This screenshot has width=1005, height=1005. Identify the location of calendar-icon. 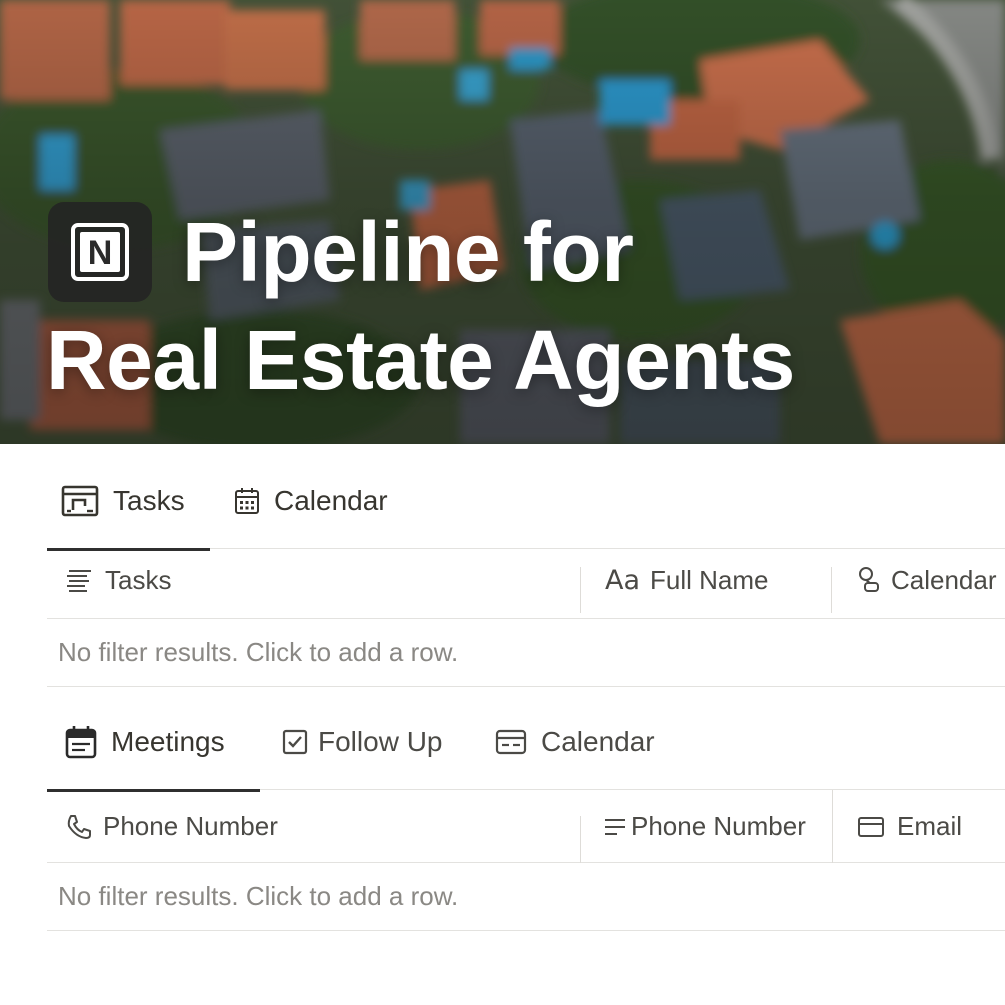
(247, 501).